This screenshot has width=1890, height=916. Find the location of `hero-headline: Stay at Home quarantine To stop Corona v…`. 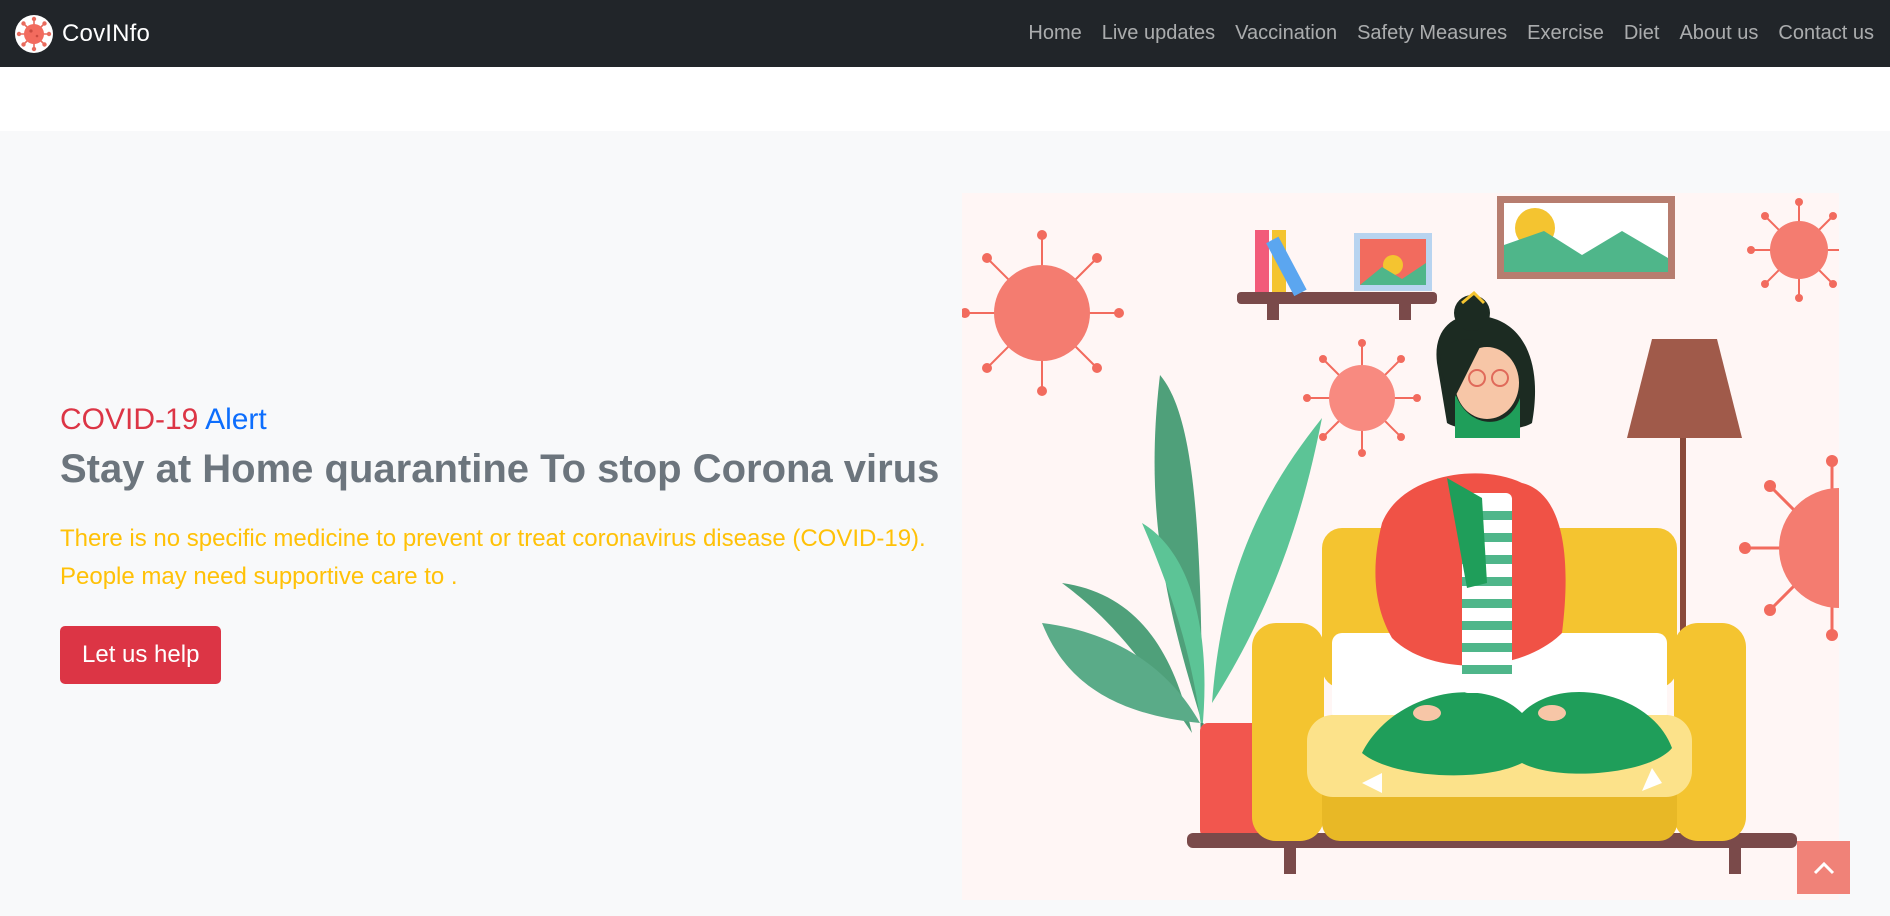

hero-headline: Stay at Home quarantine To stop Corona v… is located at coordinates (500, 469).